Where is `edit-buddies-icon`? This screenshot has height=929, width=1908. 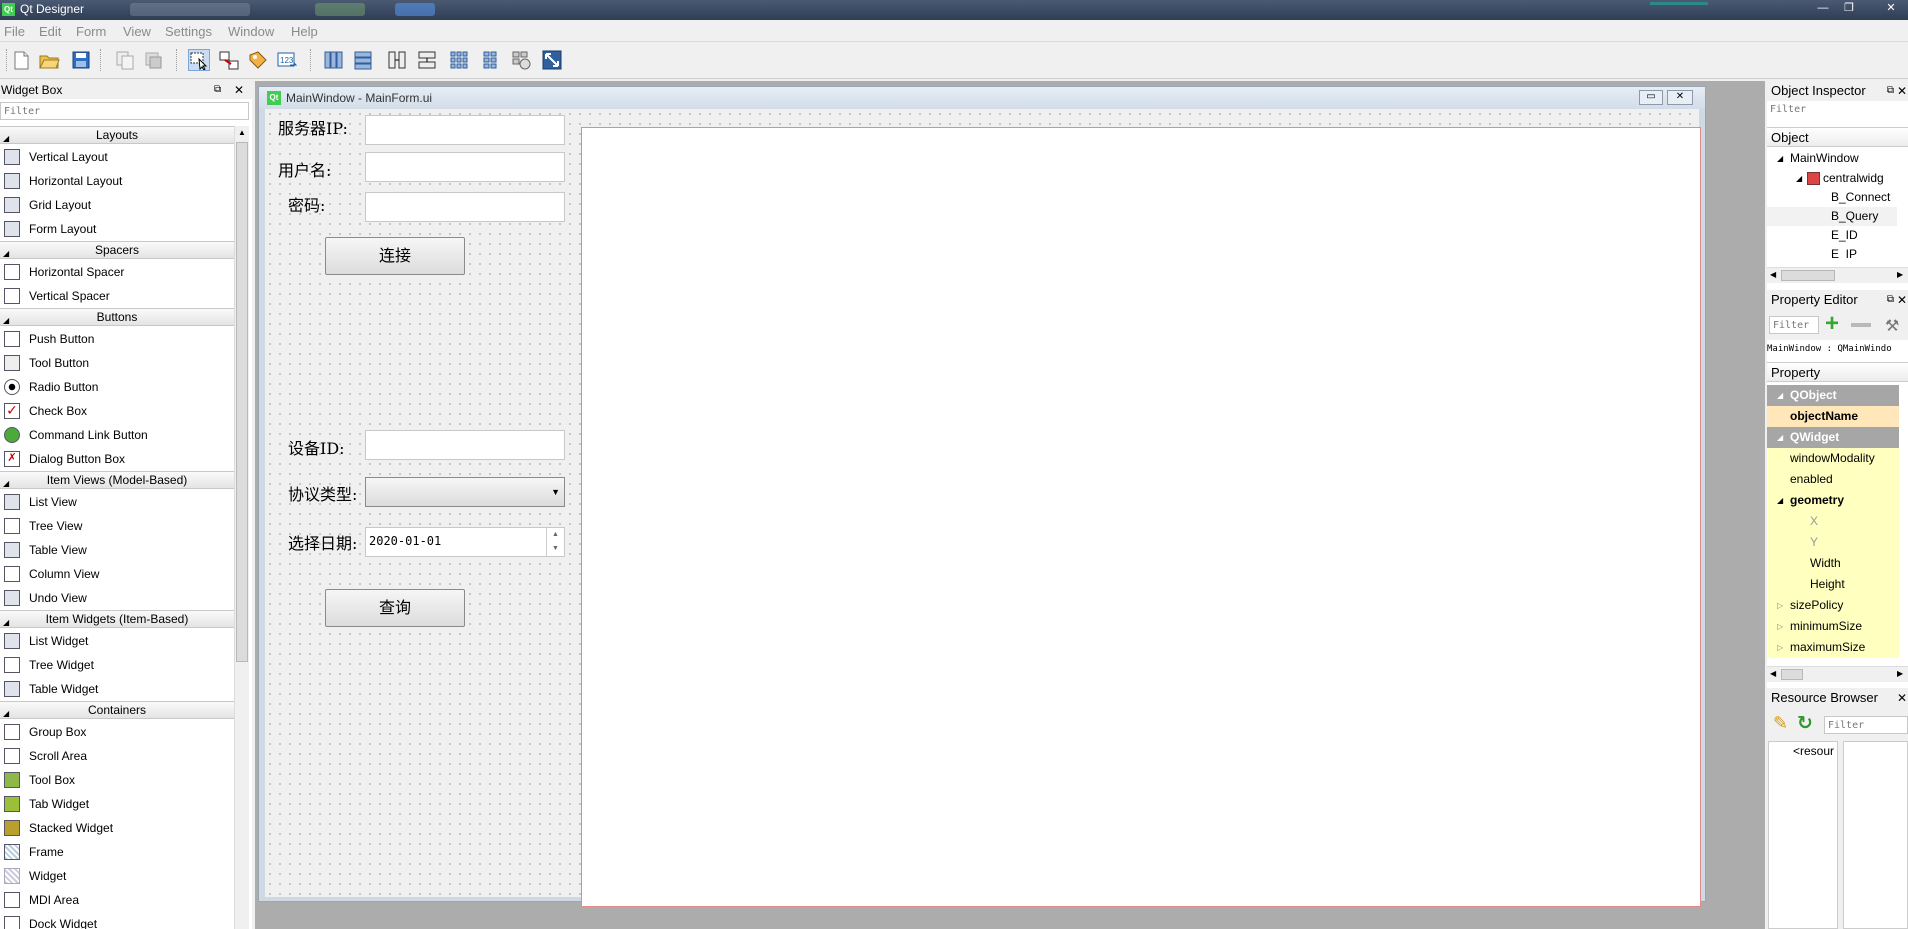 edit-buddies-icon is located at coordinates (258, 60).